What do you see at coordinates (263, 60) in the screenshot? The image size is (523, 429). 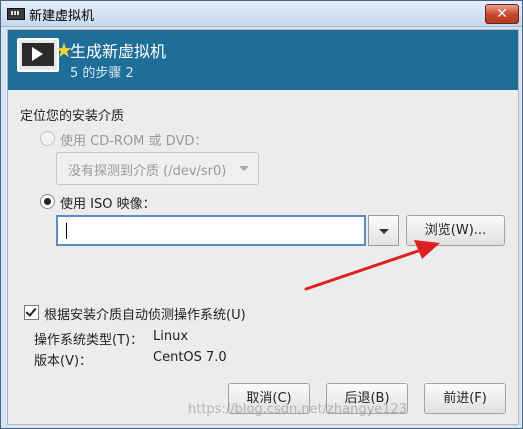 I see `header-banner: ★ 生成新虚拟机 5 的步骤 2` at bounding box center [263, 60].